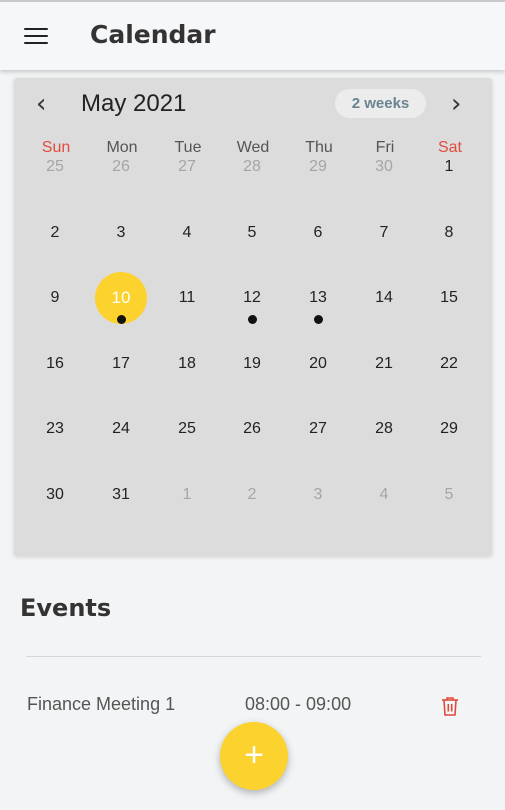 This screenshot has width=505, height=810. I want to click on calendar-day: 21, so click(384, 364).